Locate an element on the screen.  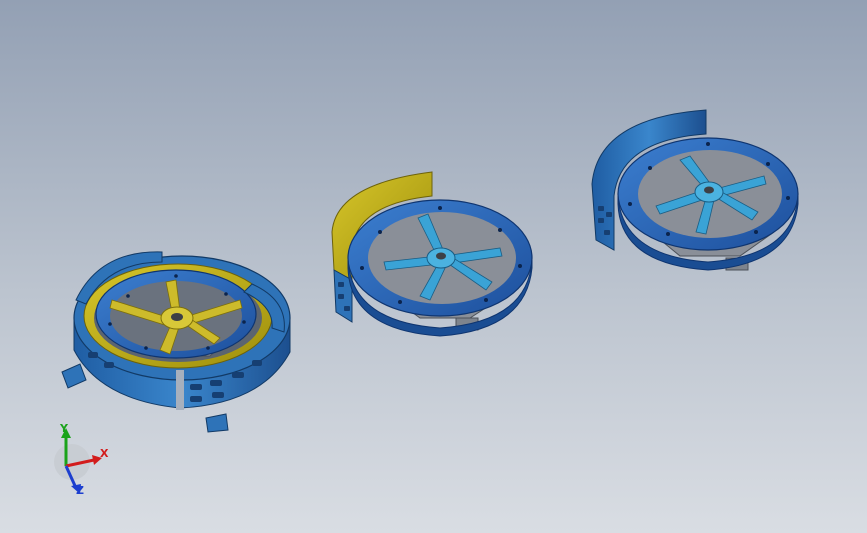
z-axis-label: Z is located at coordinates (80, 490).